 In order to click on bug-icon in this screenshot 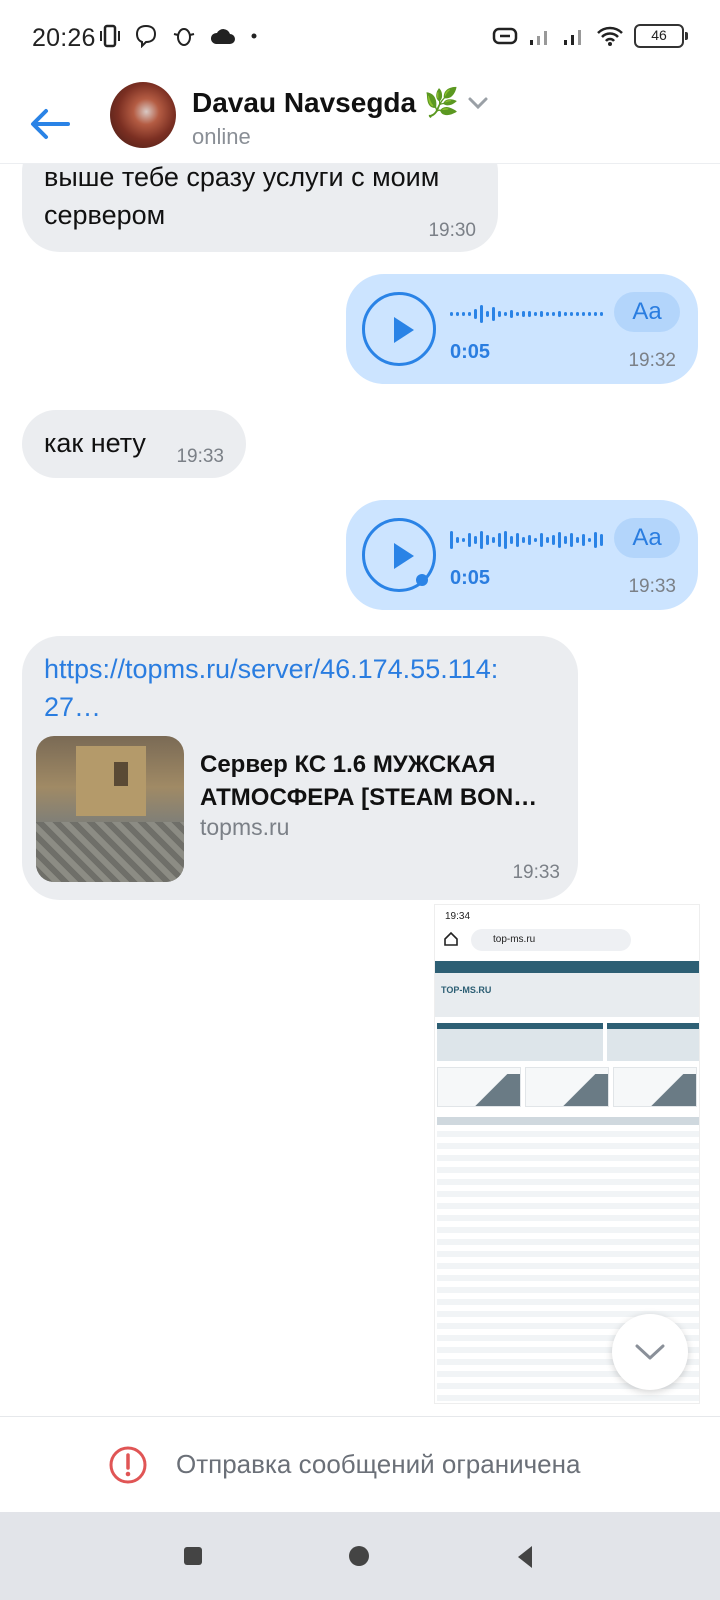, I will do `click(184, 37)`.